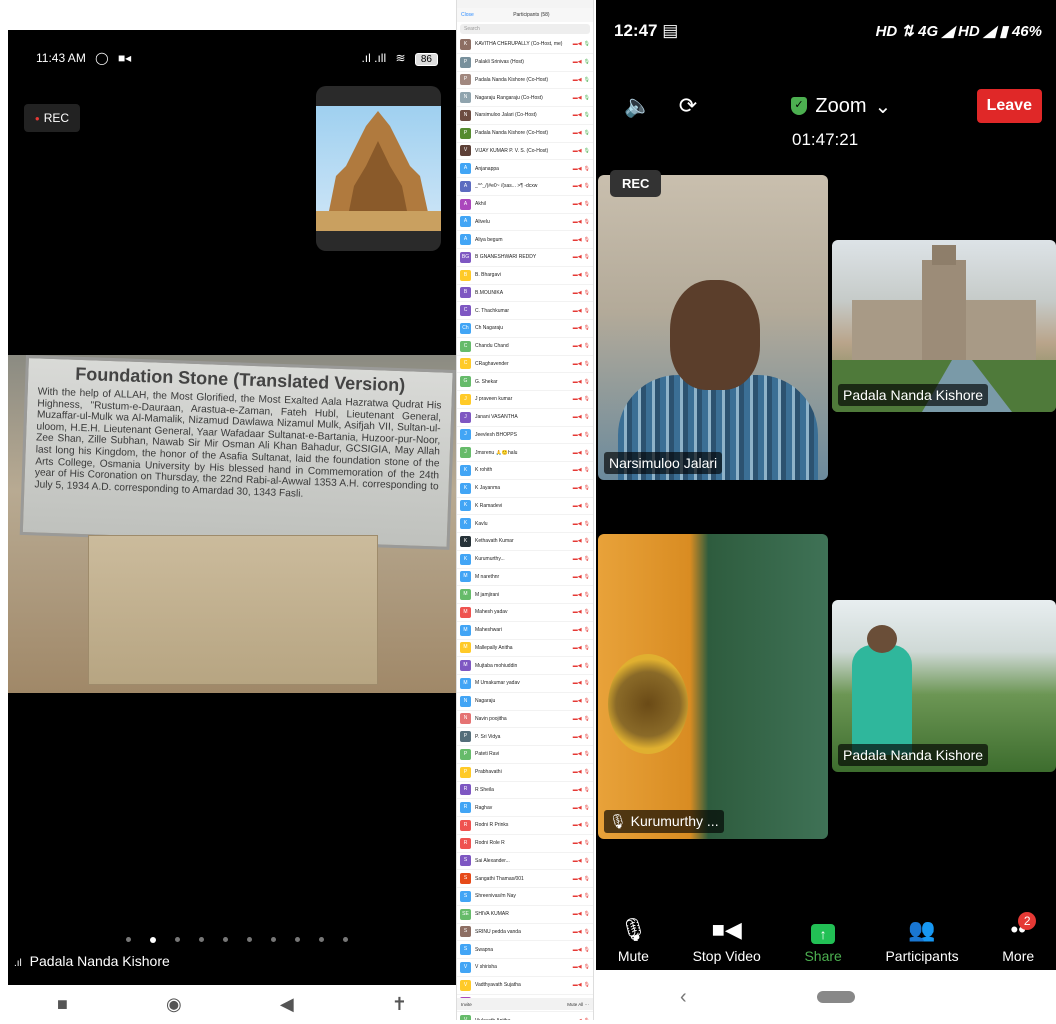 The image size is (1056, 1024). What do you see at coordinates (525, 507) in the screenshot?
I see `participant-row: K K Ramadevi ▬◀ 🎙` at bounding box center [525, 507].